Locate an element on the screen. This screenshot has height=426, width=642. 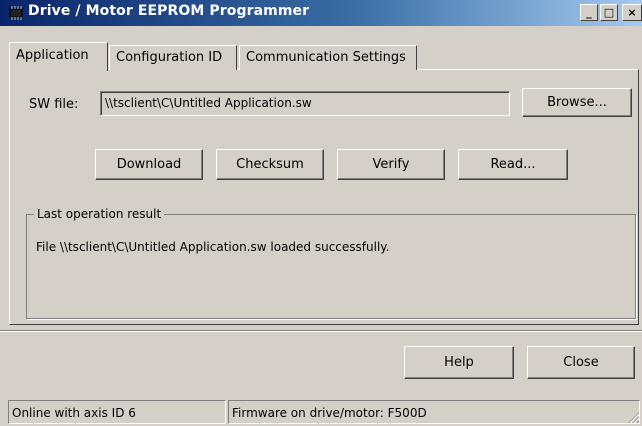
tab-application-label: Application is located at coordinates (52, 55).